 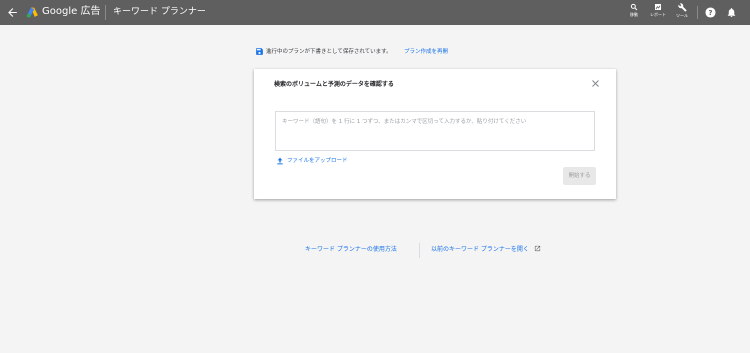 What do you see at coordinates (375, 12) in the screenshot?
I see `top-app-bar: Google 広告 キーワード プランナー 移動 レポート ツール ?` at bounding box center [375, 12].